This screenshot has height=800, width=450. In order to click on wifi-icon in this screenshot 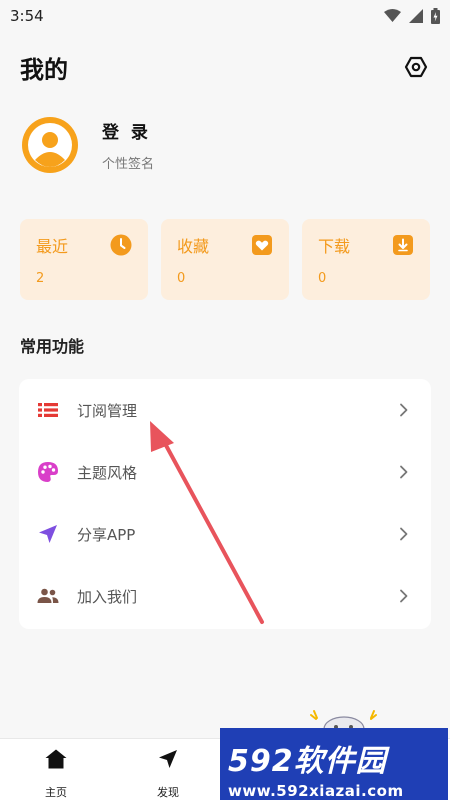, I will do `click(392, 15)`.